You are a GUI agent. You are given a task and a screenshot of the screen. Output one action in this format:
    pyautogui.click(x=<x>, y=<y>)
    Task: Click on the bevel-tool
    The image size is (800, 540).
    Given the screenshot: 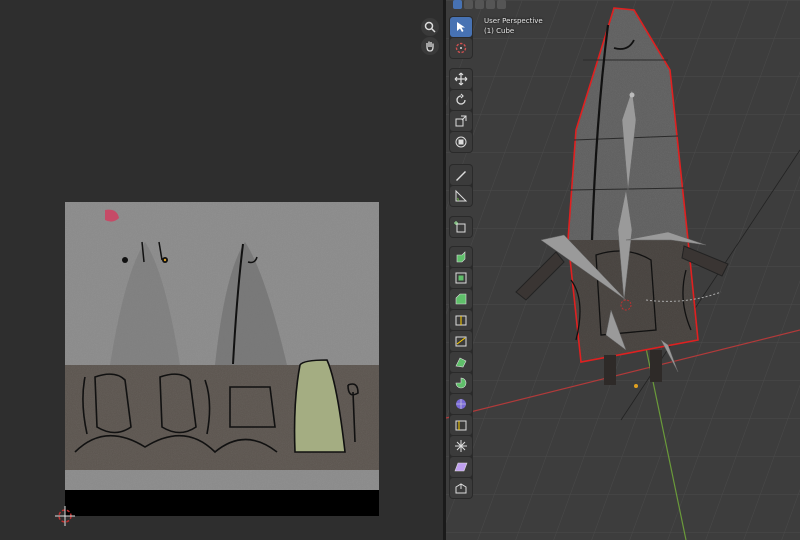 What is the action you would take?
    pyautogui.click(x=461, y=299)
    